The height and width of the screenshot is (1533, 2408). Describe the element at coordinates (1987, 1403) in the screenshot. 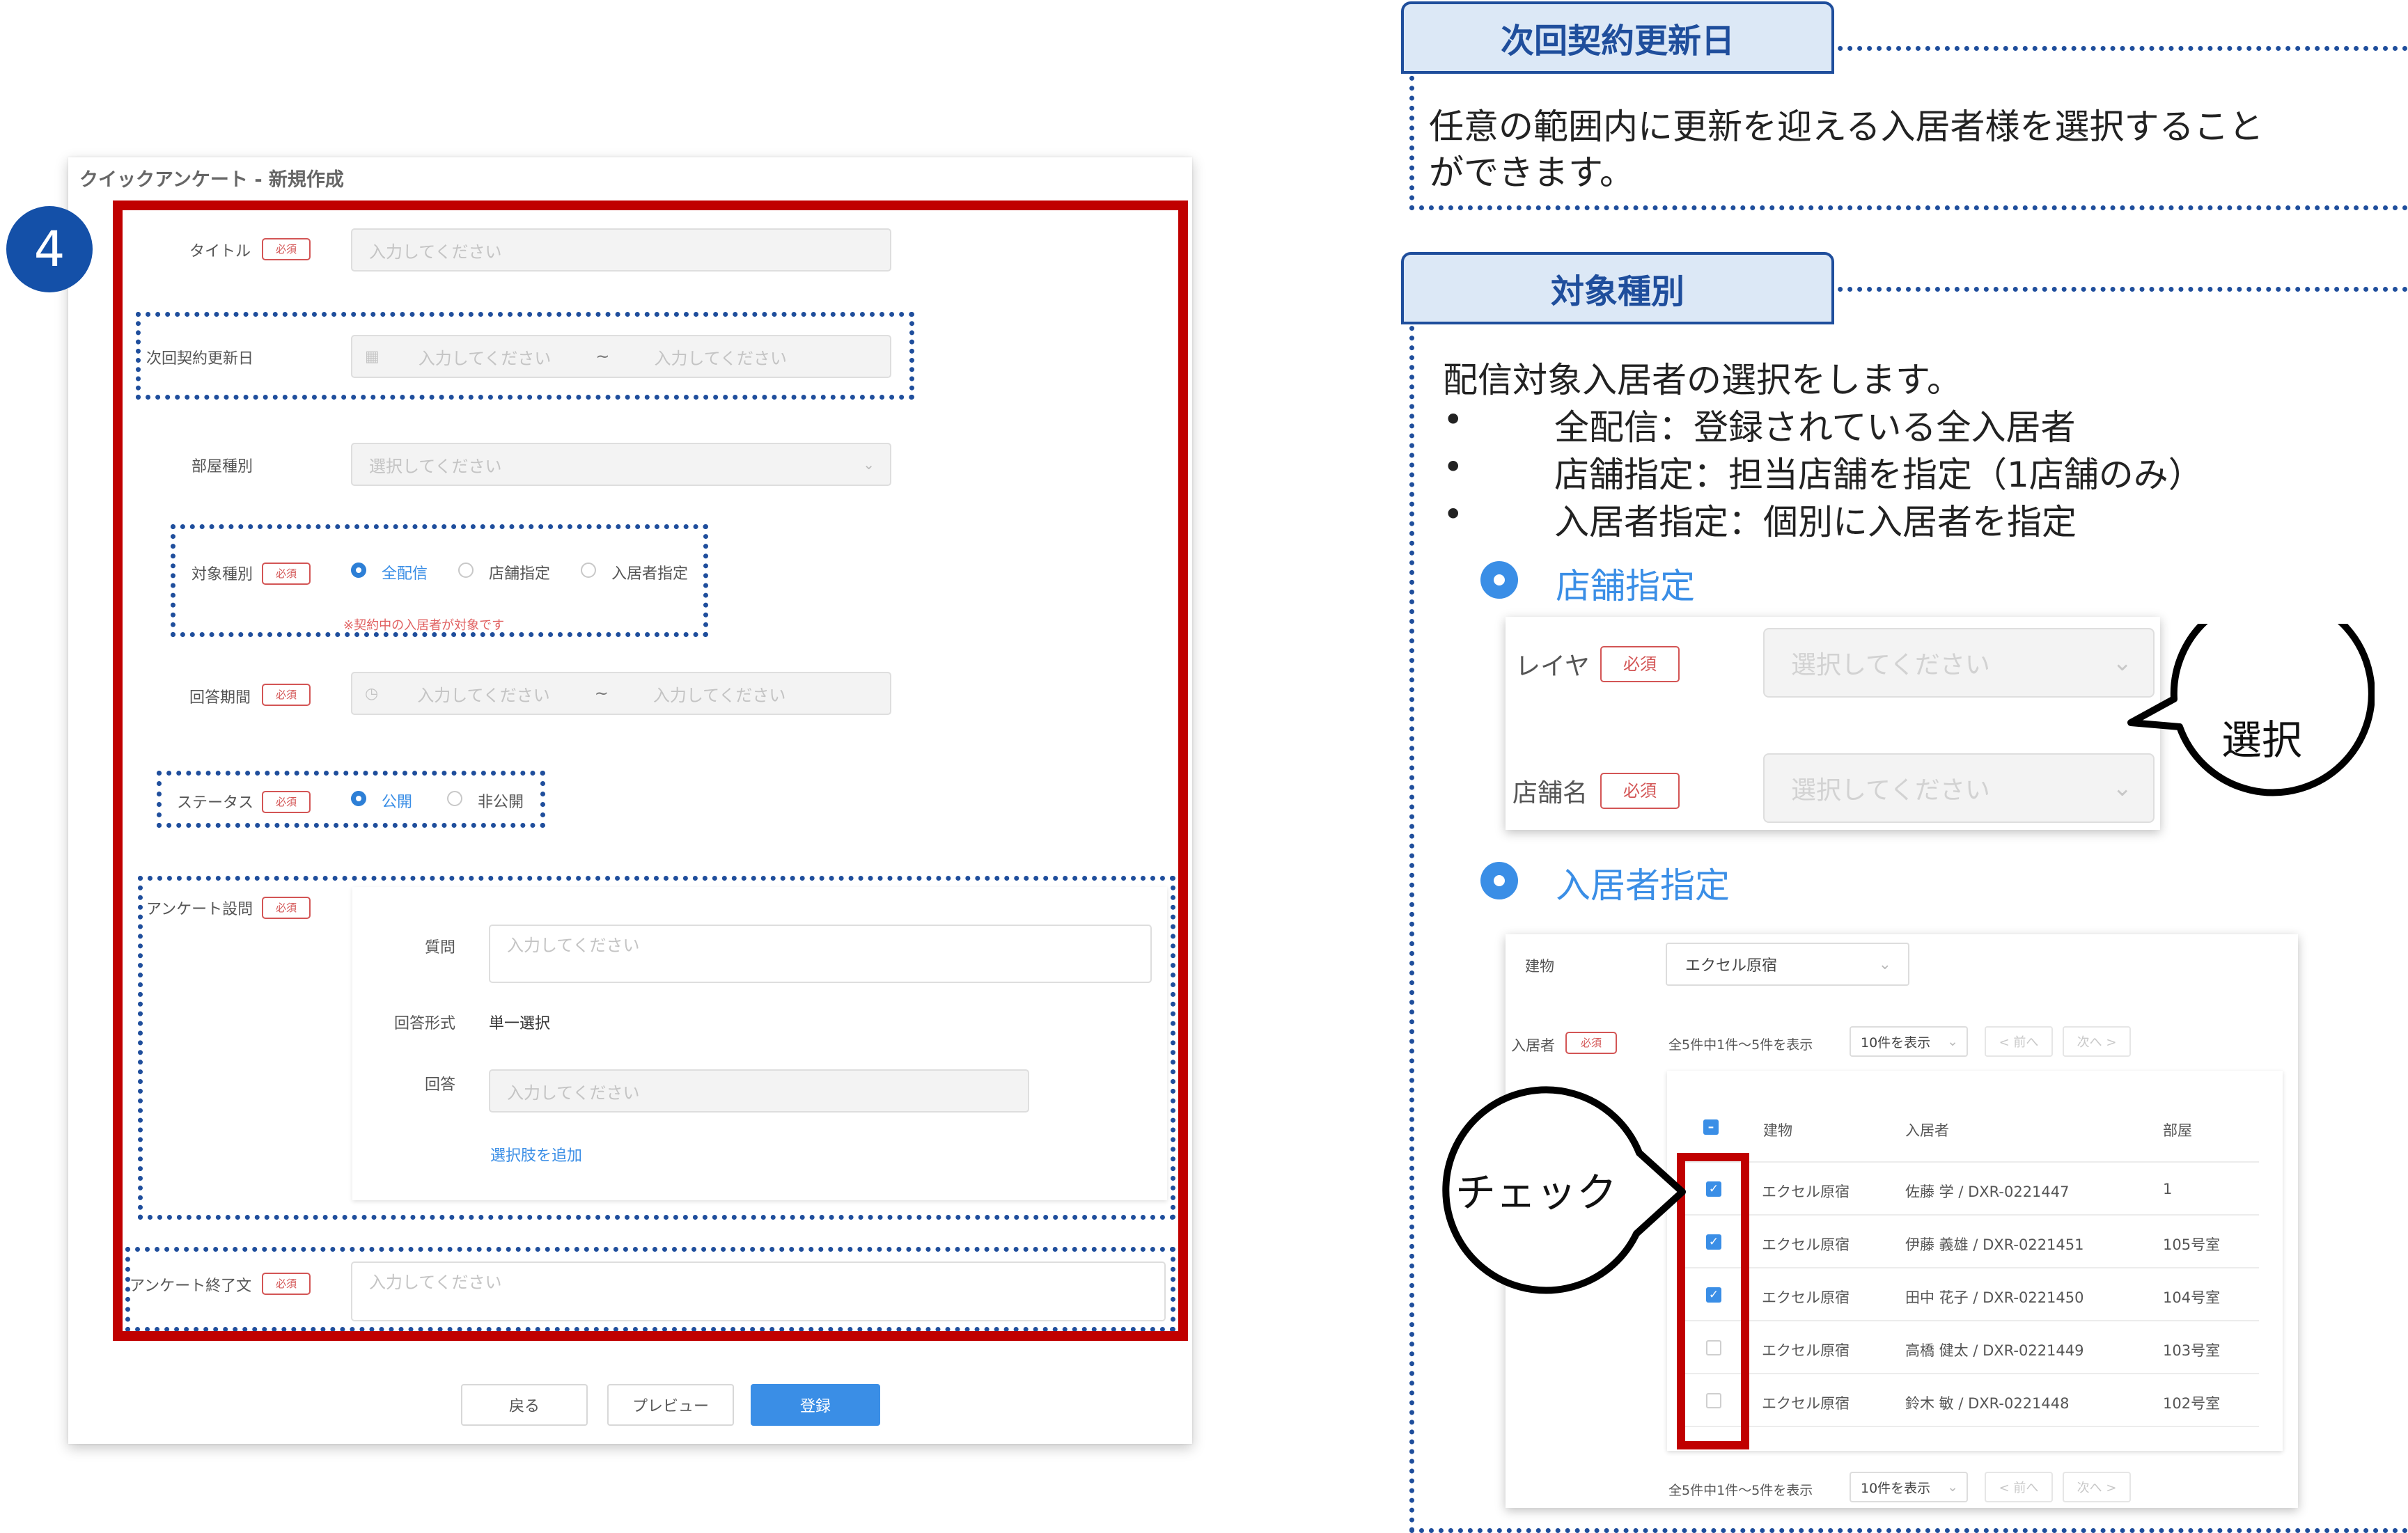

I see `row-5-resident: 鈴木 敏 / DXR-0221448` at that location.